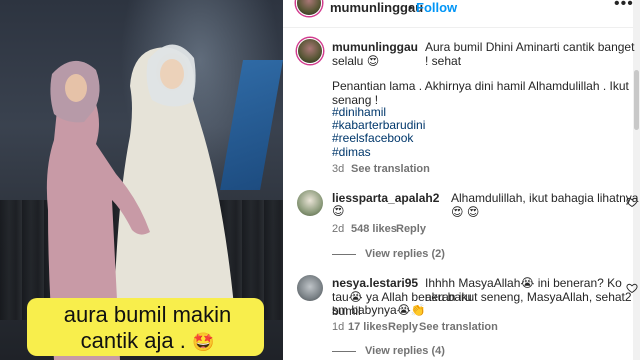 The height and width of the screenshot is (360, 640). What do you see at coordinates (356, 61) in the screenshot?
I see `post-text-line2: selalu 😍` at bounding box center [356, 61].